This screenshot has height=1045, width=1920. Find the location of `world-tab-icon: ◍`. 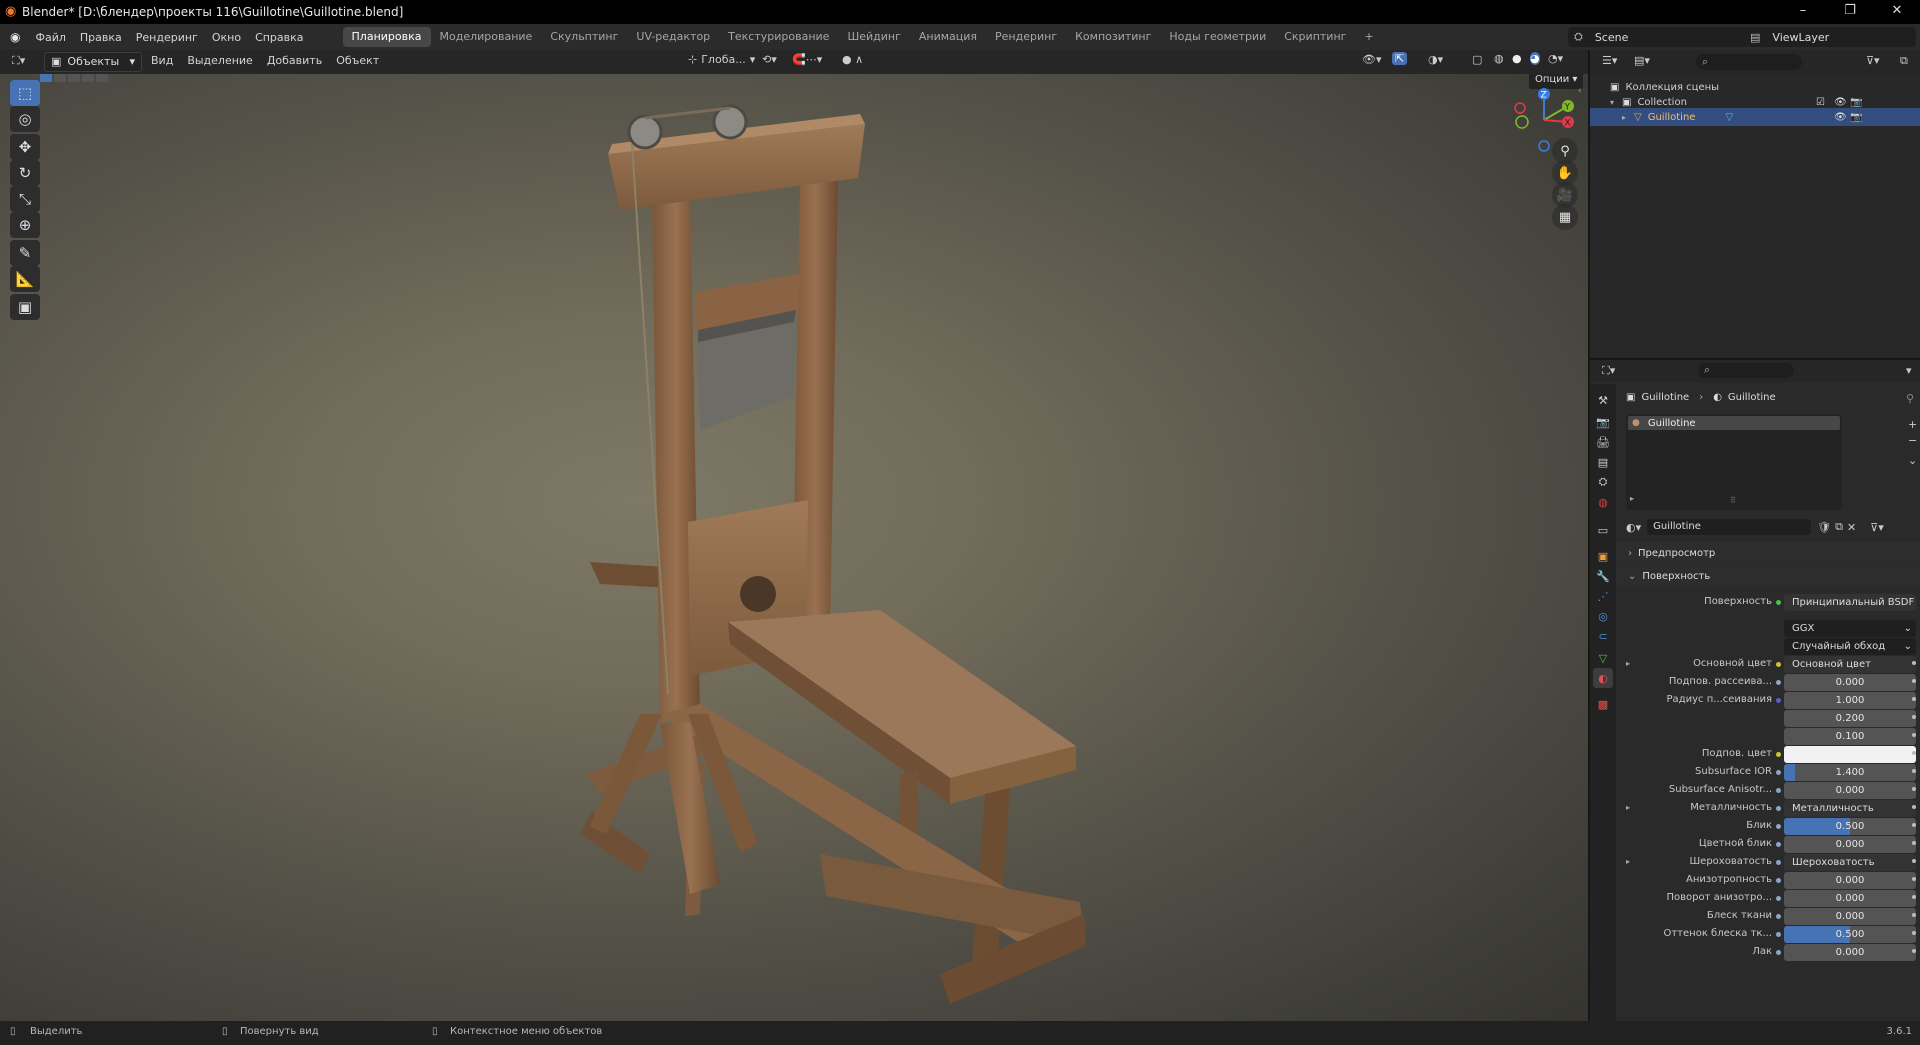

world-tab-icon: ◍ is located at coordinates (1603, 502).